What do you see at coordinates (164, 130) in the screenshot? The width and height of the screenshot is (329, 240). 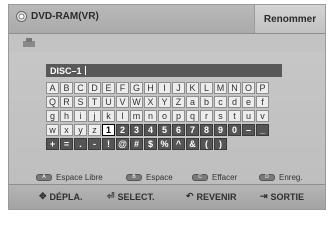 I see `keyboard-key: 5` at bounding box center [164, 130].